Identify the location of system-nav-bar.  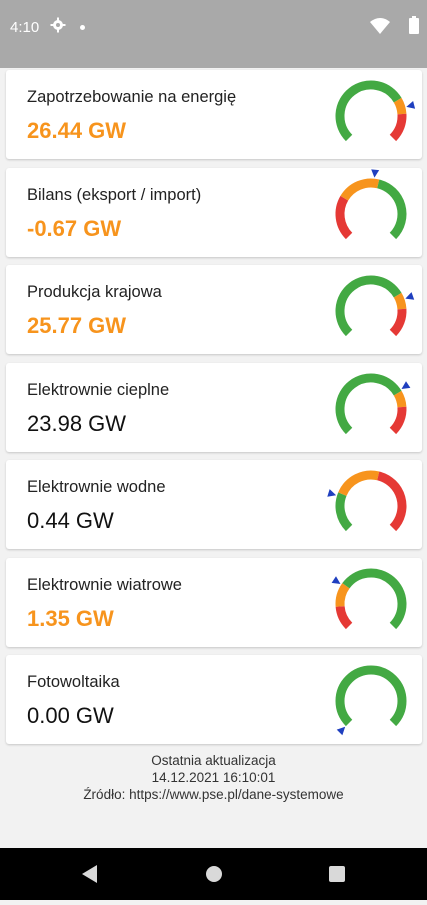
(213, 874).